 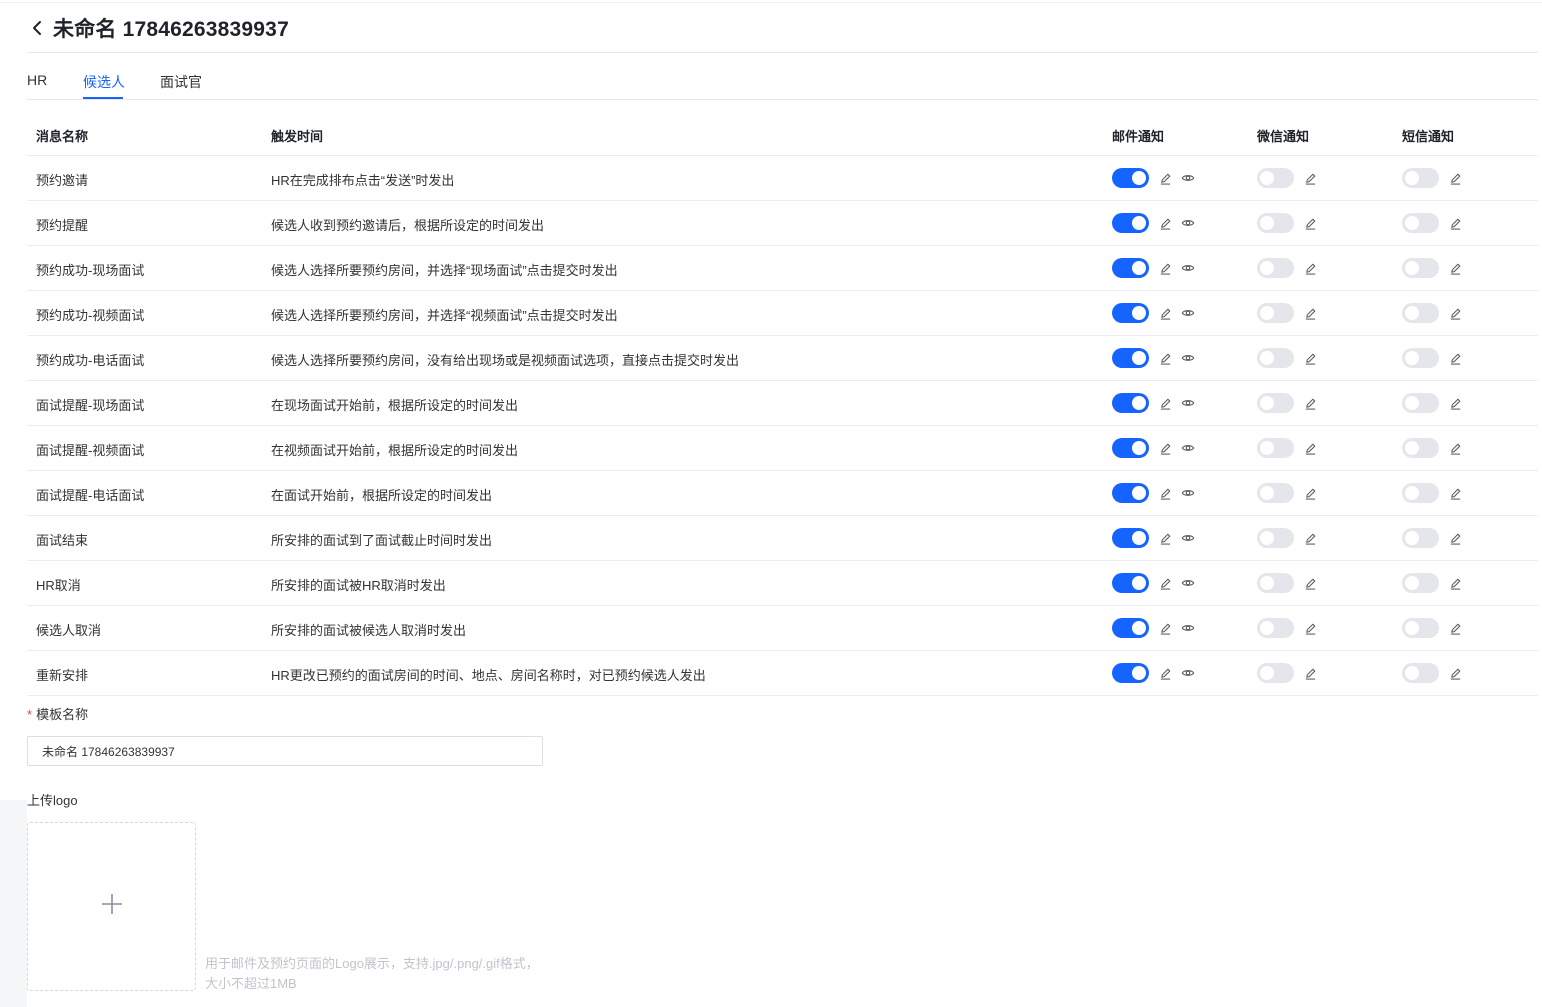 I want to click on message-name: 重新安排, so click(x=62, y=675).